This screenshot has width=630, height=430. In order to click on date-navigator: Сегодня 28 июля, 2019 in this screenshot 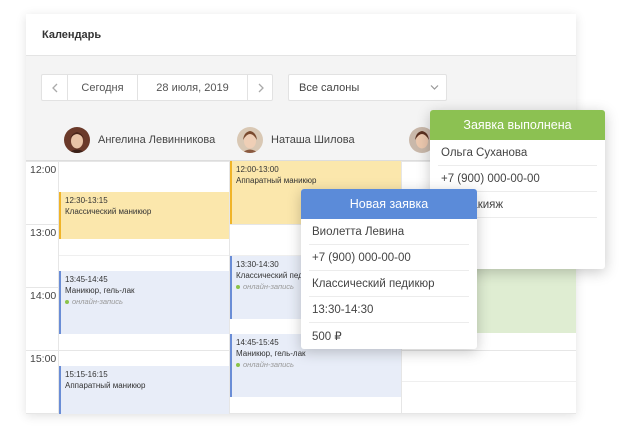, I will do `click(157, 87)`.